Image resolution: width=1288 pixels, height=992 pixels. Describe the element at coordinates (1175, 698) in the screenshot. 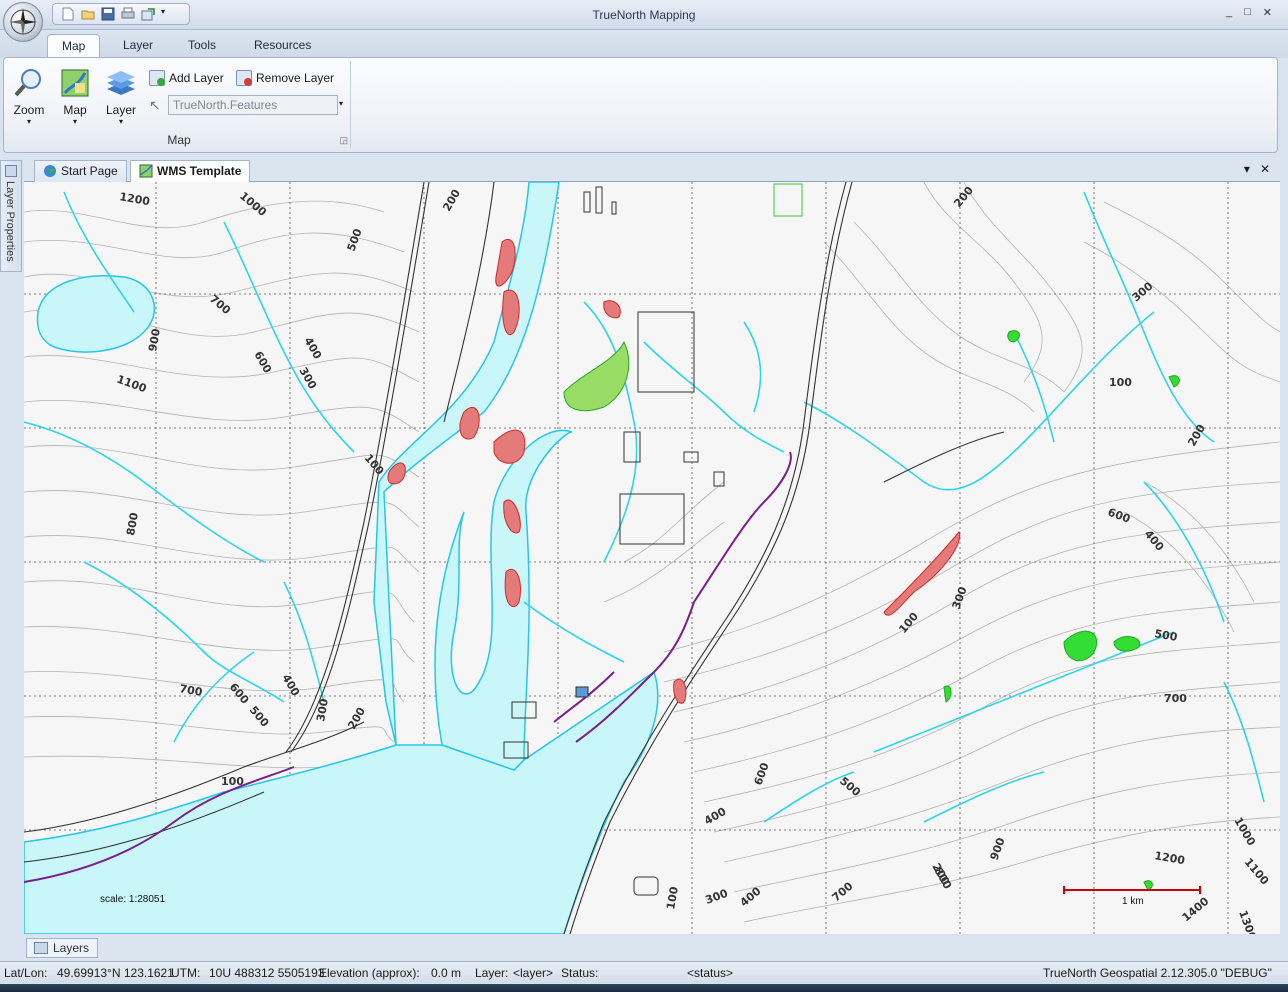

I see `contour-label: 700` at that location.